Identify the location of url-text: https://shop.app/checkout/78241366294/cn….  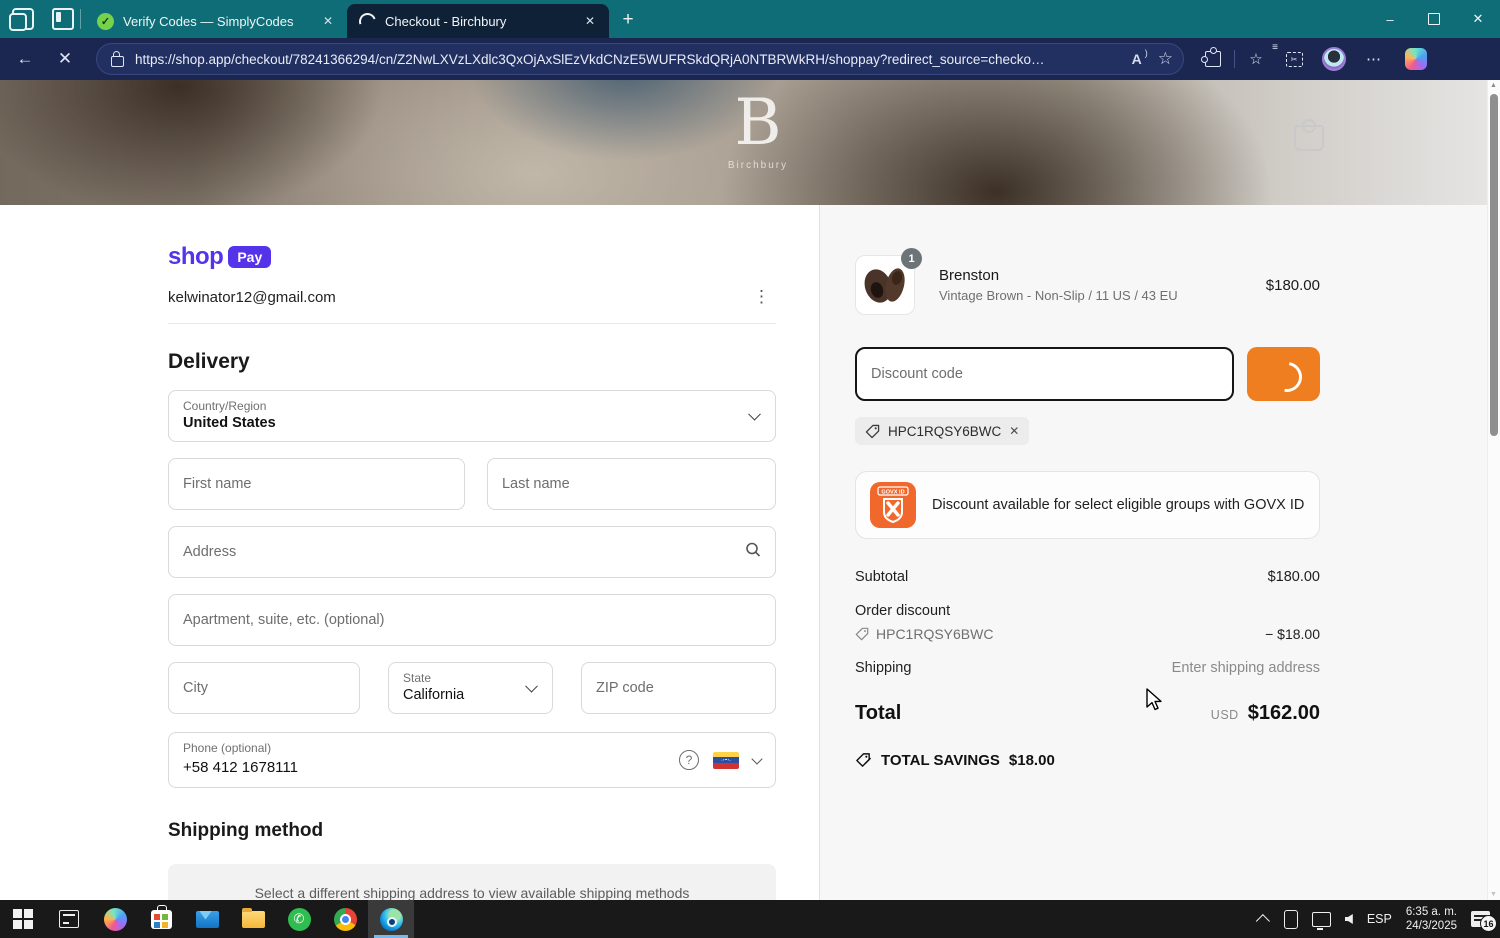
(625, 59).